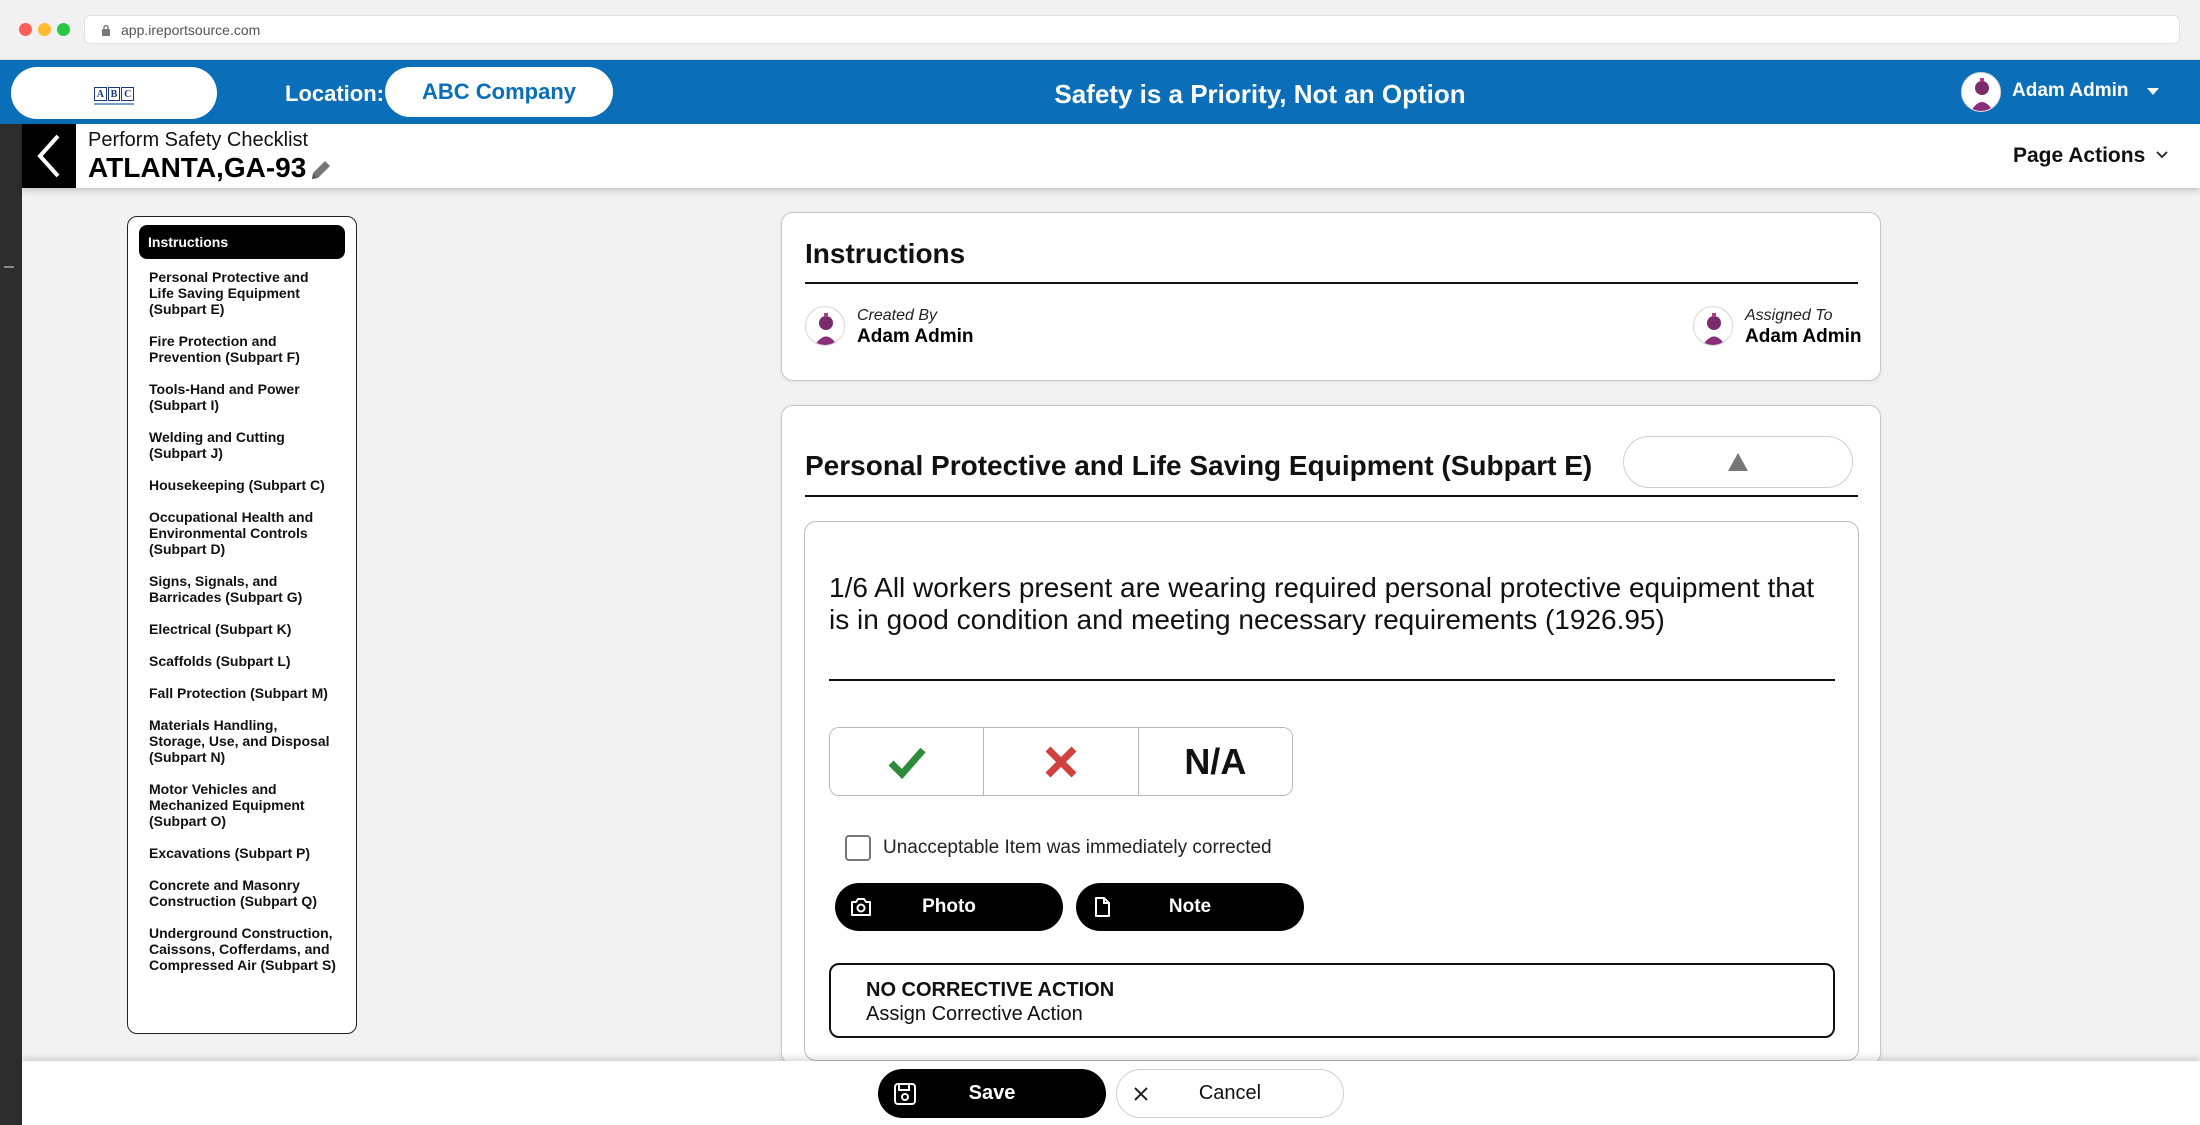  What do you see at coordinates (915, 336) in the screenshot?
I see `created-by-name: Adam Admin` at bounding box center [915, 336].